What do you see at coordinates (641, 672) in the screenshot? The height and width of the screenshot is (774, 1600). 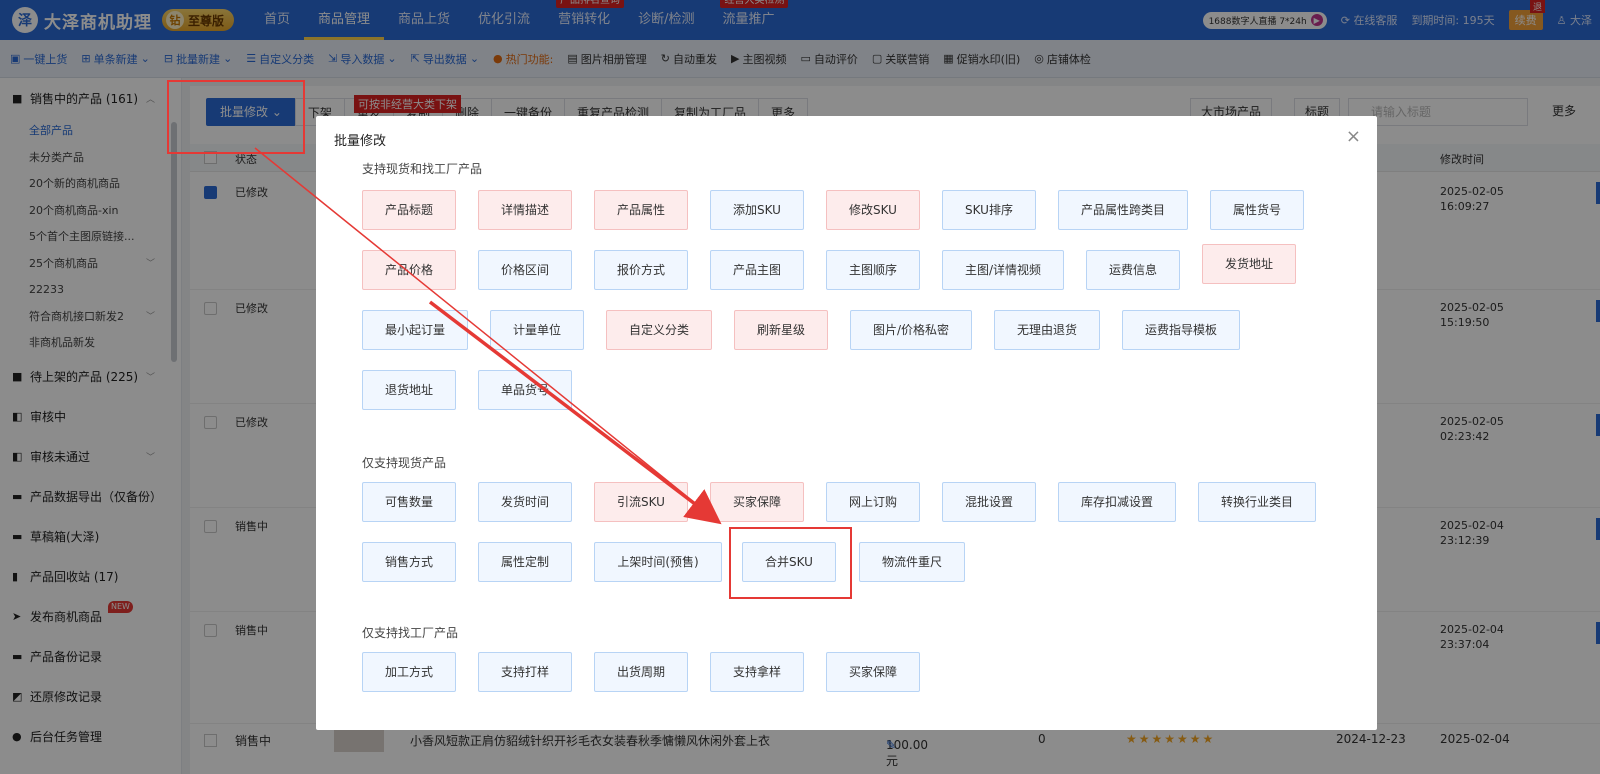 I see `option-ship-cycle: 出货周期` at bounding box center [641, 672].